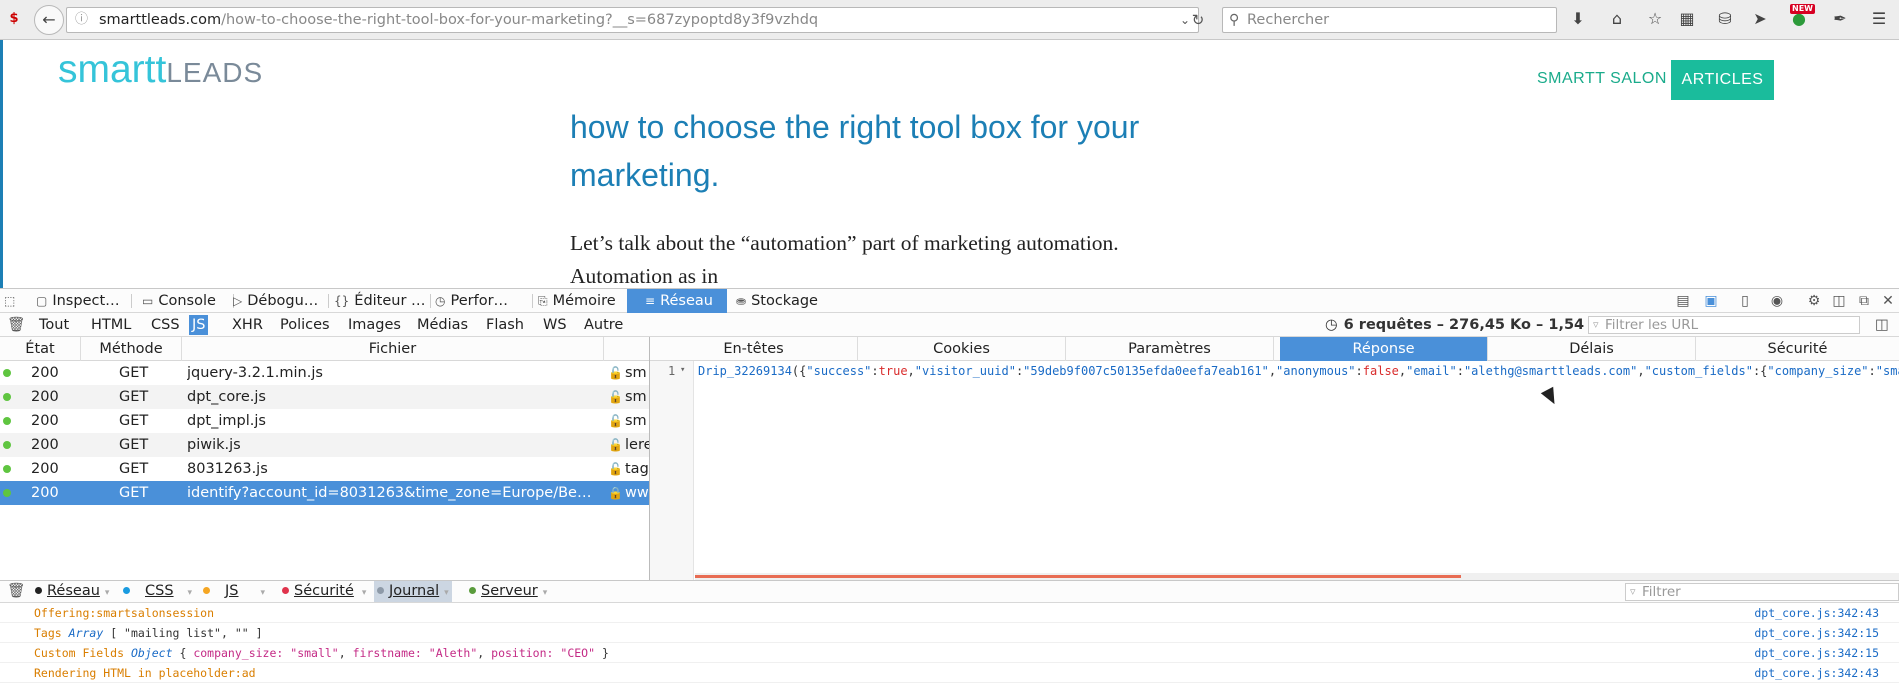  What do you see at coordinates (342, 301) in the screenshot?
I see `style-editor-icon: {}` at bounding box center [342, 301].